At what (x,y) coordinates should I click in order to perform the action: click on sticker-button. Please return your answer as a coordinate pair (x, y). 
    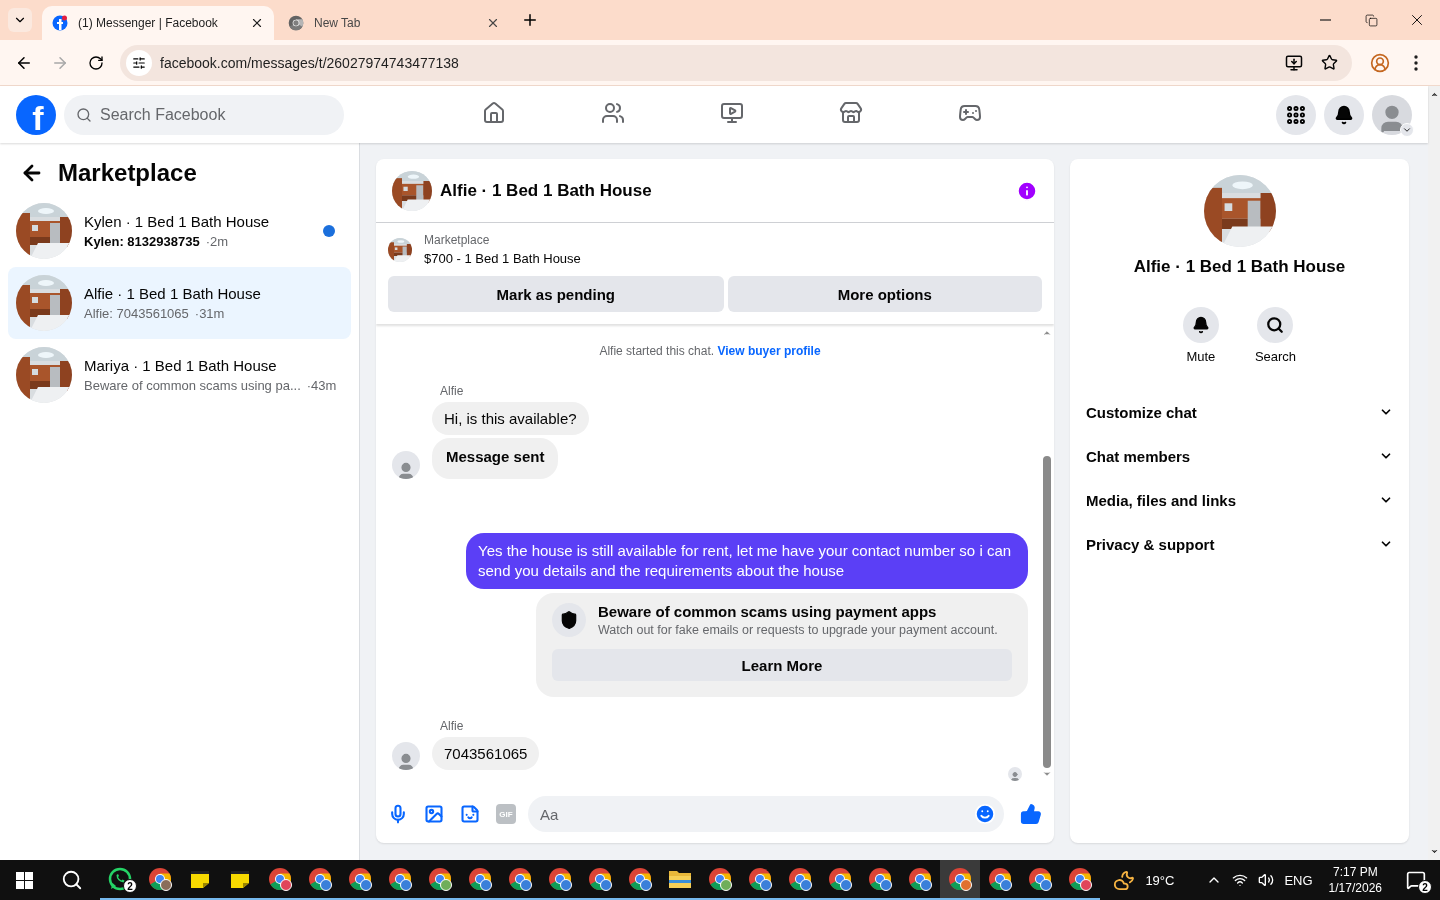
    Looking at the image, I should click on (470, 814).